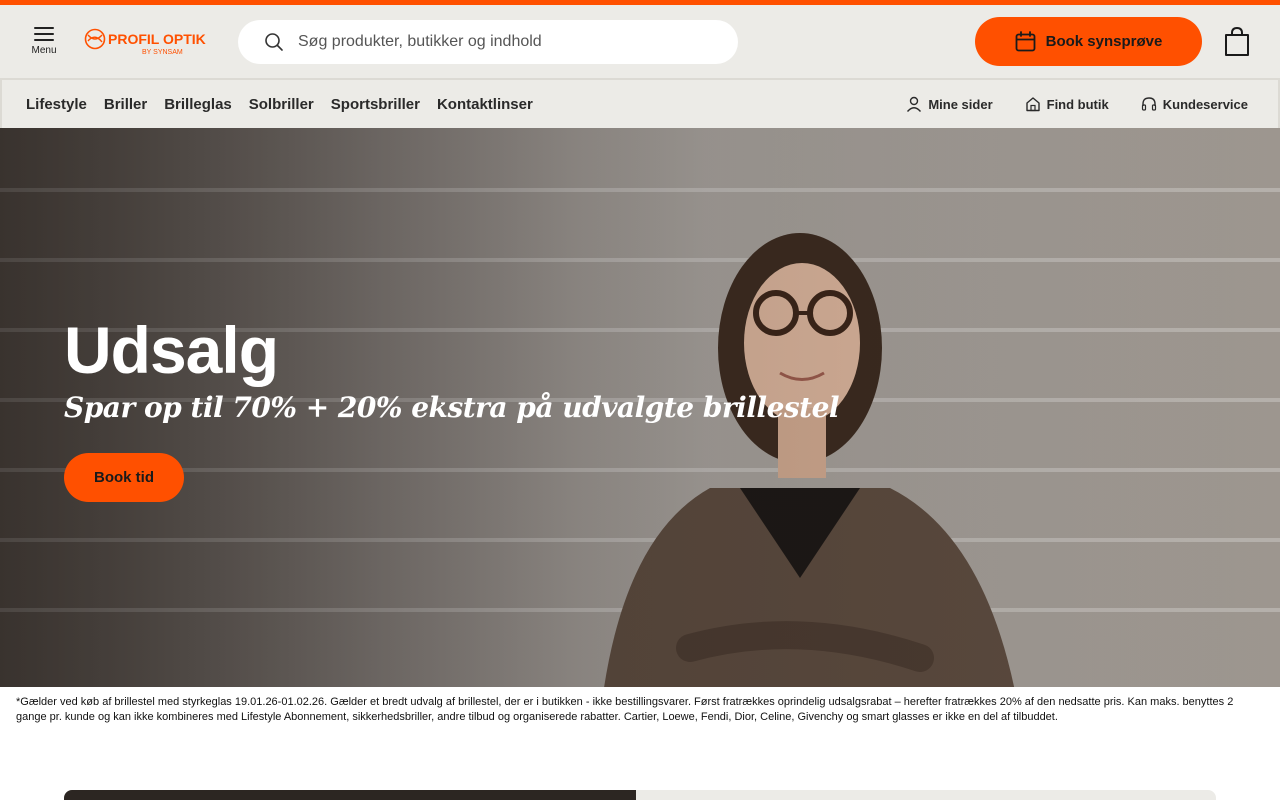 The width and height of the screenshot is (1280, 800). I want to click on find-store-link: Find butik, so click(1067, 104).